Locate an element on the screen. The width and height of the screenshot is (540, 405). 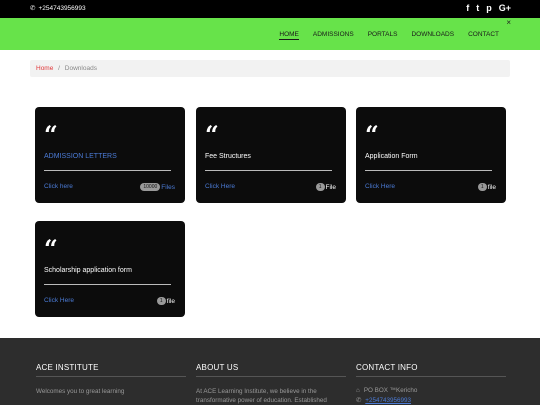
footer-phone: ✆ +254743956993 is located at coordinates (431, 400).